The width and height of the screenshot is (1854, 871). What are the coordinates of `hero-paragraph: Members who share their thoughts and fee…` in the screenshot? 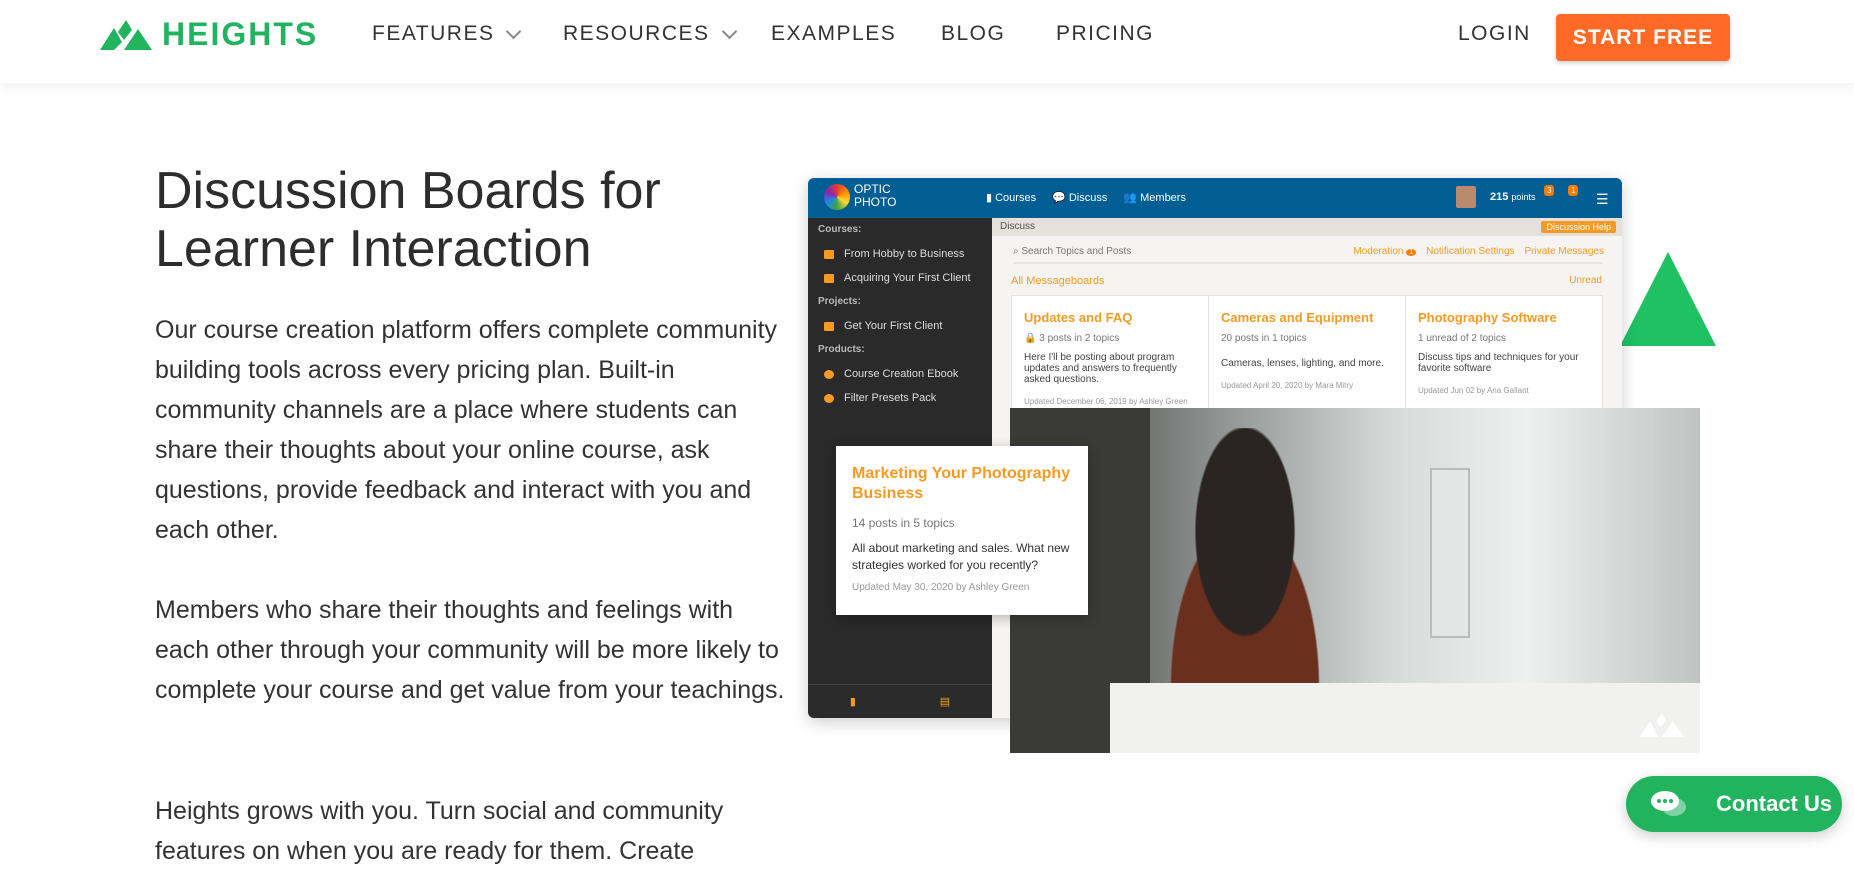 It's located at (470, 650).